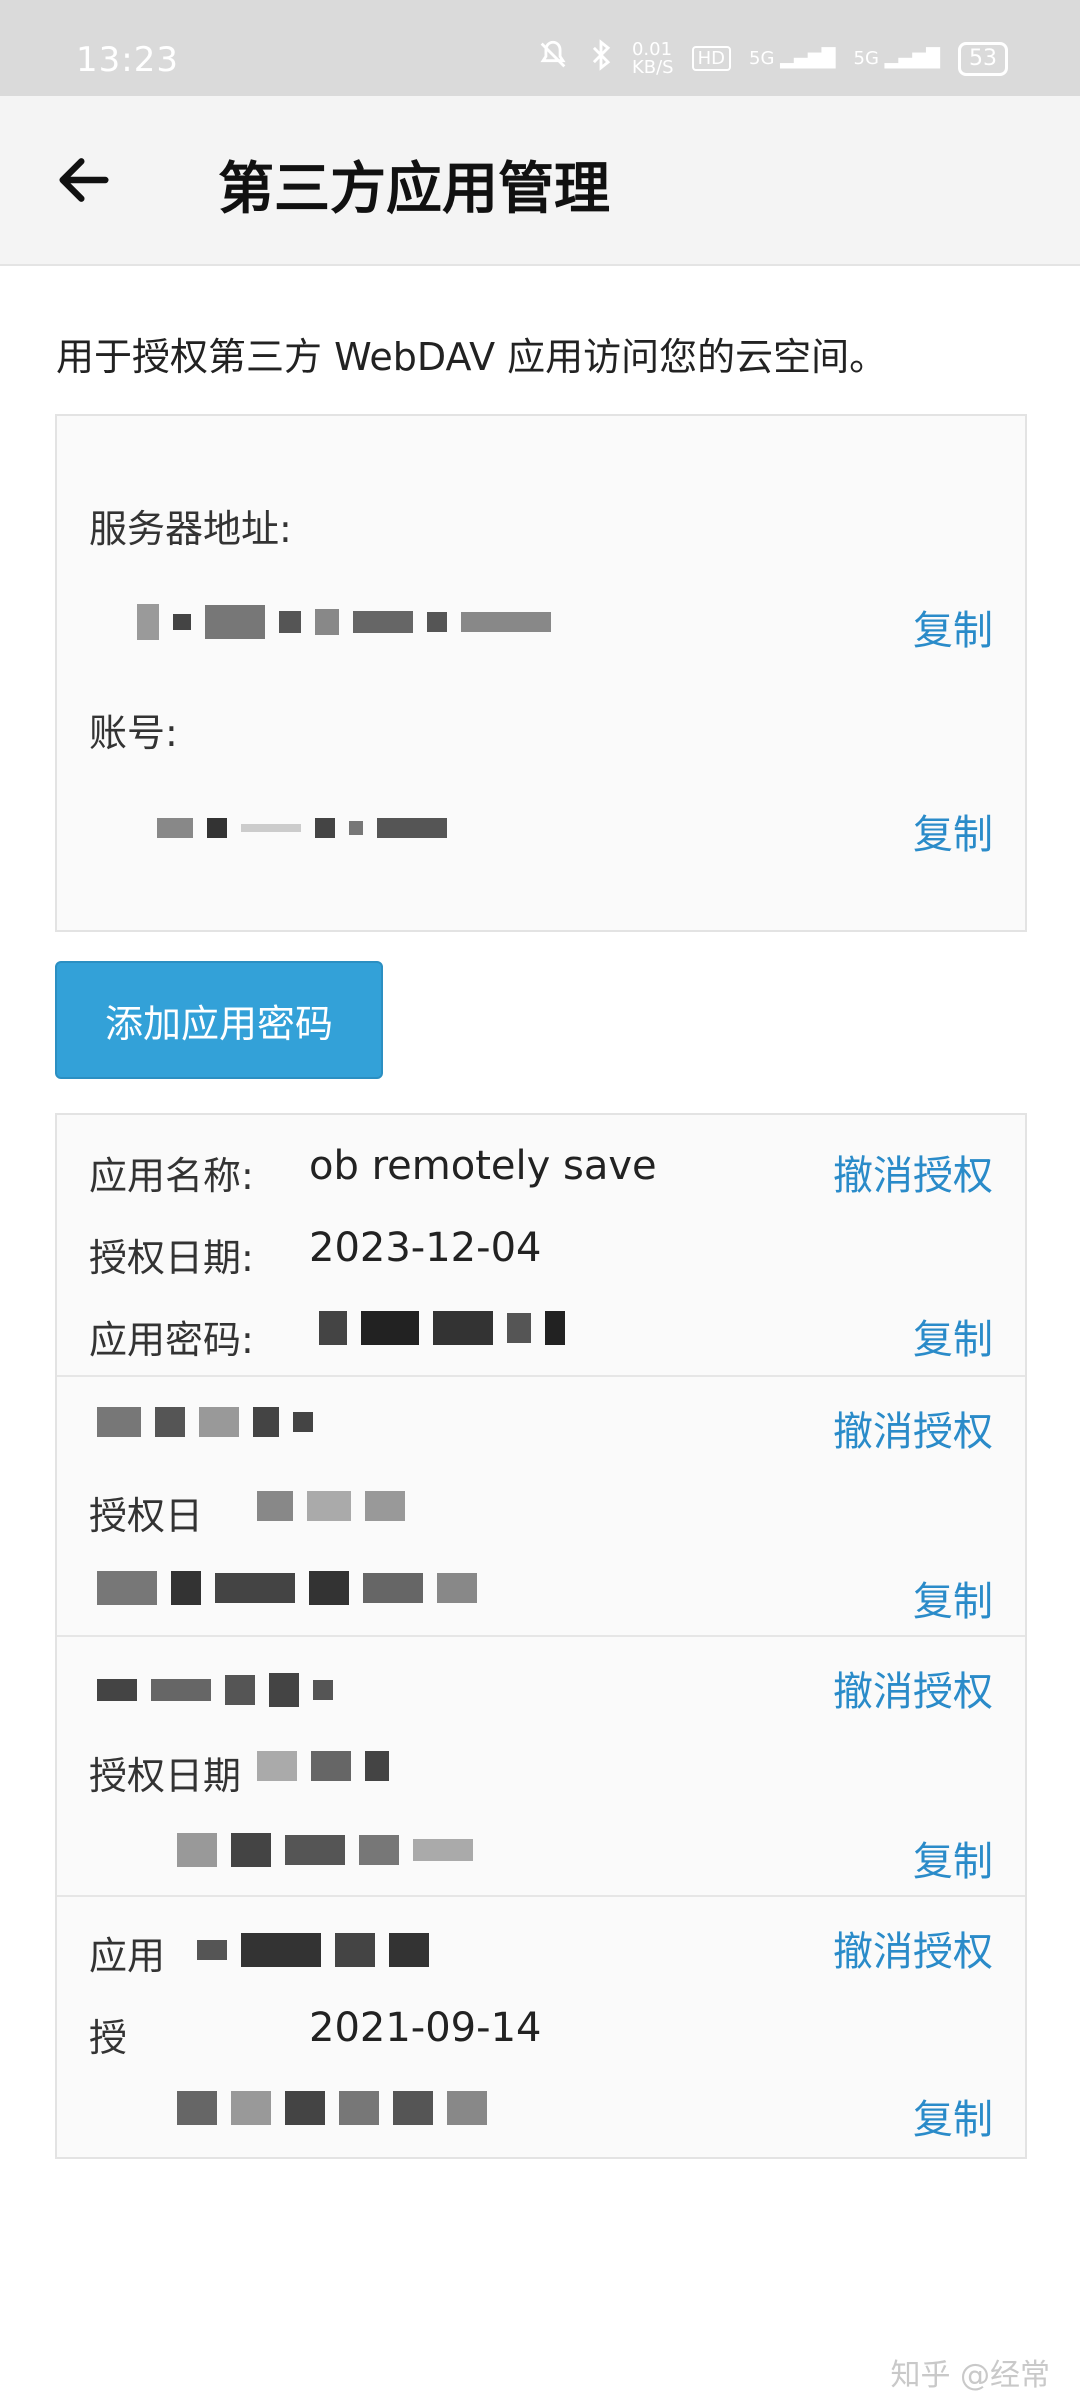 This screenshot has height=2394, width=1080. Describe the element at coordinates (108, 2038) in the screenshot. I see `auth-date-label: 授` at that location.